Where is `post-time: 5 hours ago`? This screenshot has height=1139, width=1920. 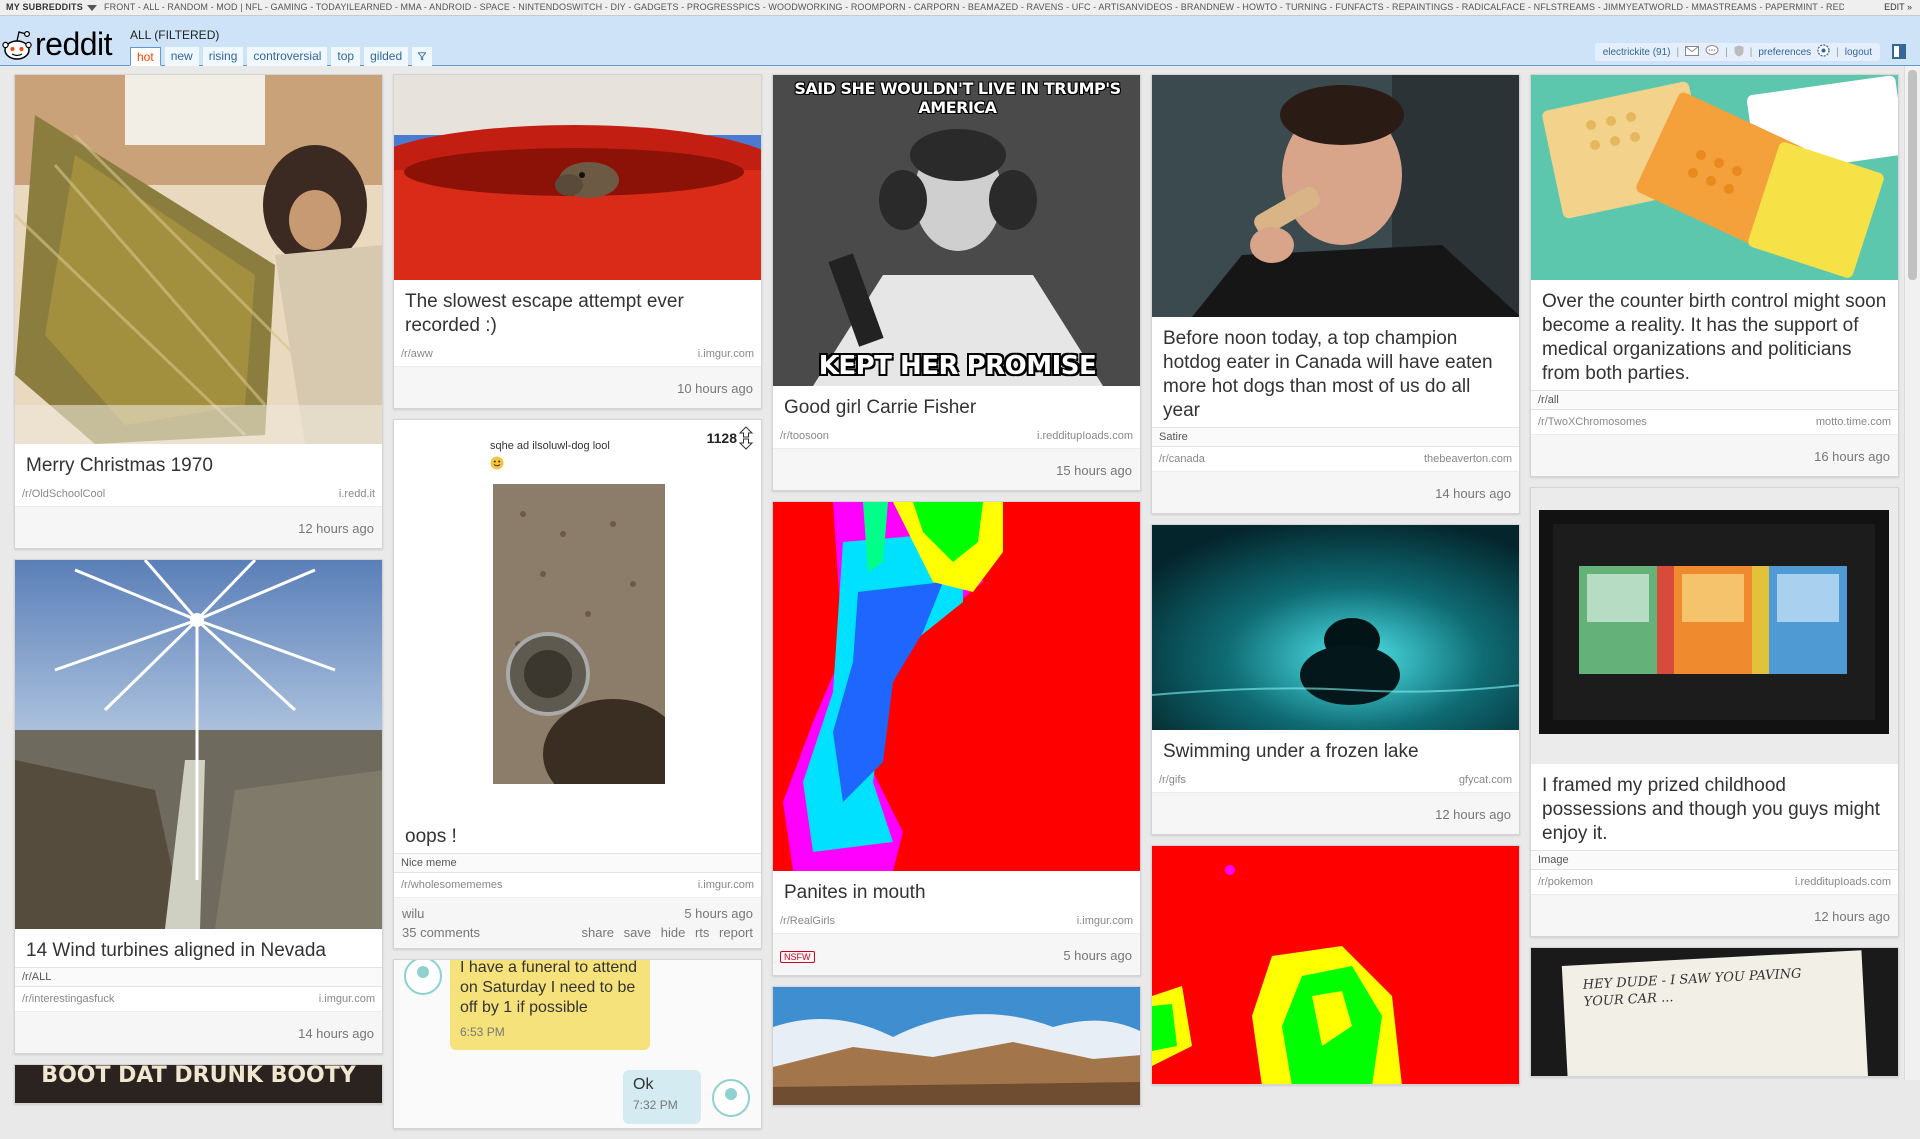 post-time: 5 hours ago is located at coordinates (718, 913).